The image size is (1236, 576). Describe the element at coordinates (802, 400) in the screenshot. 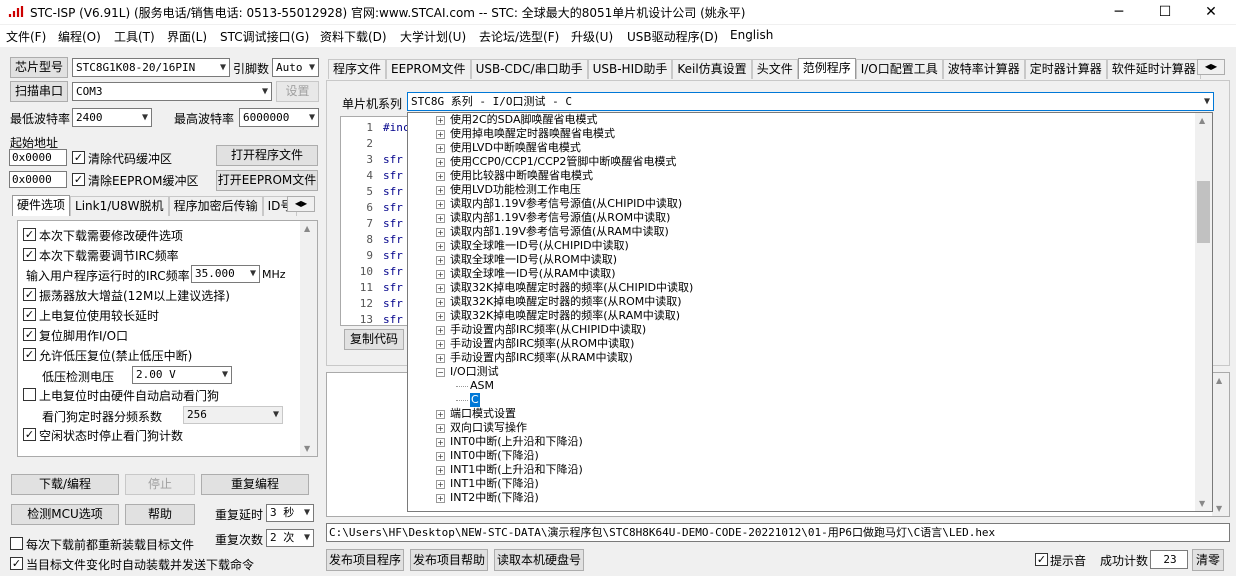

I see `tree-item: C` at that location.